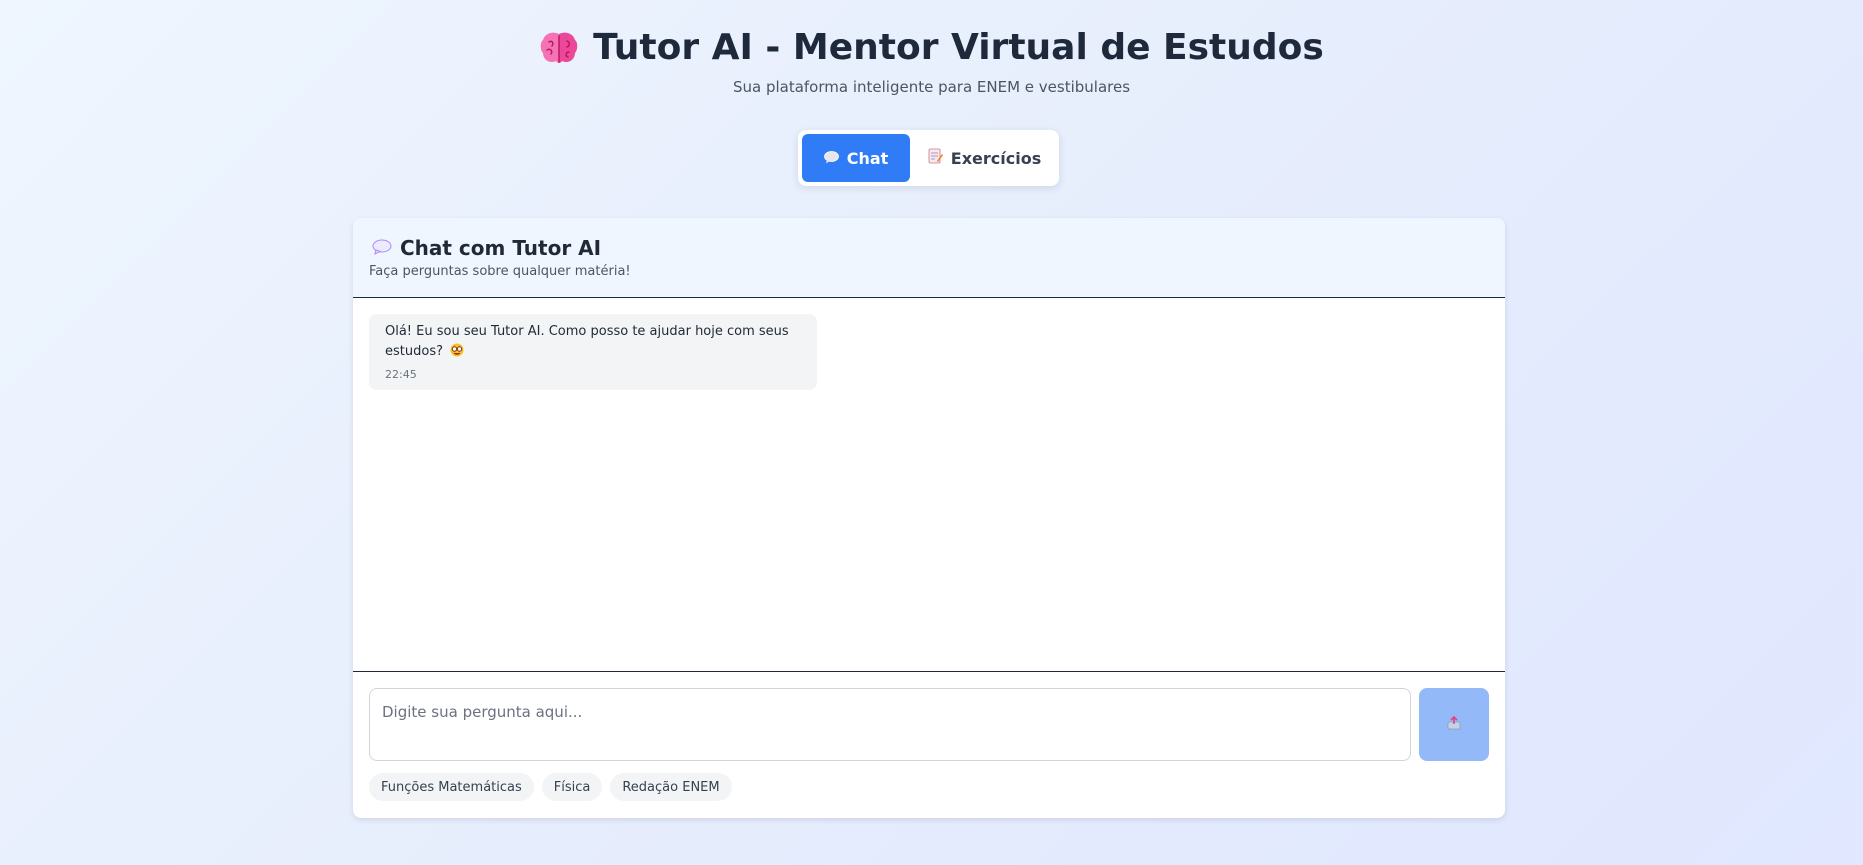 This screenshot has height=865, width=1863. Describe the element at coordinates (929, 787) in the screenshot. I see `suggestion-chips: Funções Matemáticas Física Redação ENEM` at that location.